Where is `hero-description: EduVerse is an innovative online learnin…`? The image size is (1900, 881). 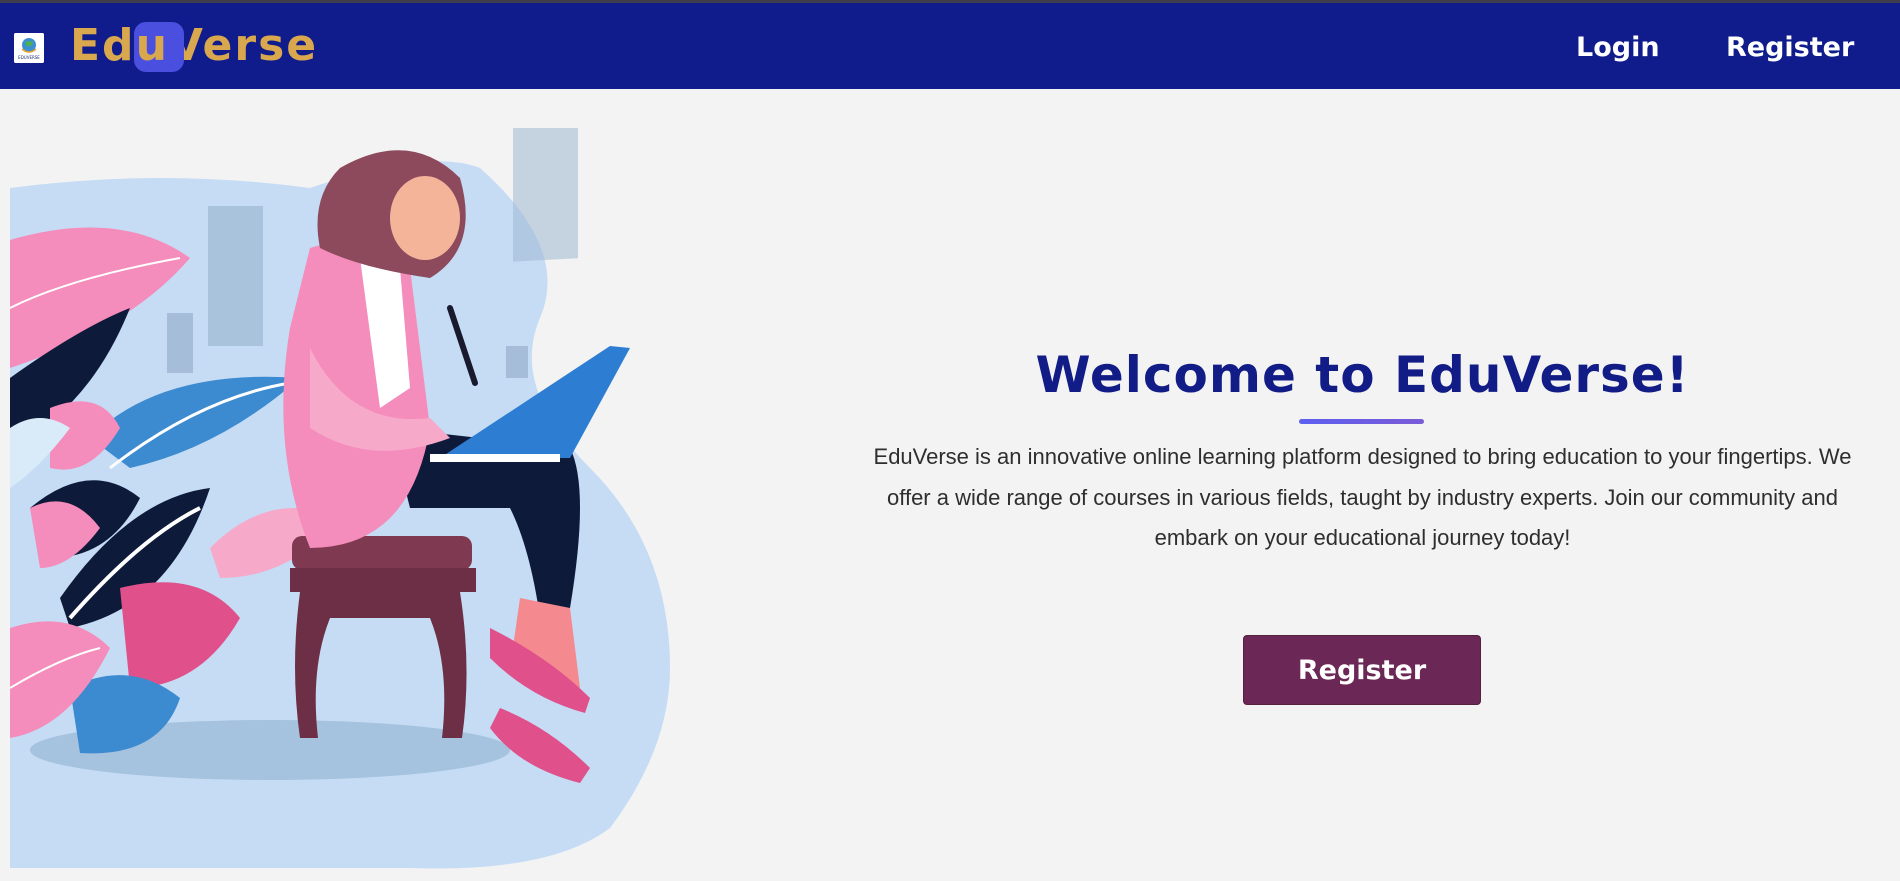 hero-description: EduVerse is an innovative online learnin… is located at coordinates (1362, 497).